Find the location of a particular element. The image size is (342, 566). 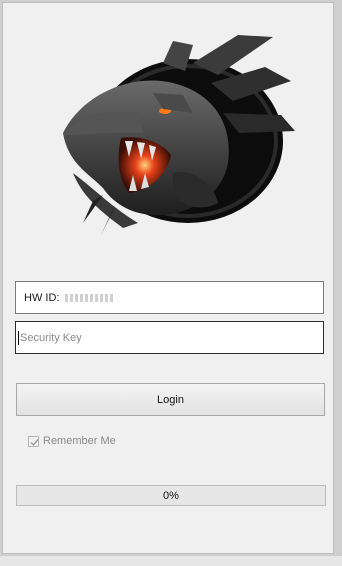

hwid-value-redacted is located at coordinates (90, 297).